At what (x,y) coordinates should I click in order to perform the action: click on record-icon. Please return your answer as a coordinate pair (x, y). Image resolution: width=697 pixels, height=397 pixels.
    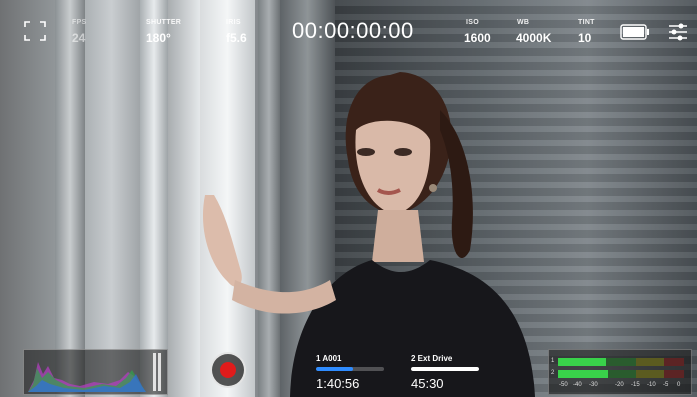
    Looking at the image, I should click on (228, 370).